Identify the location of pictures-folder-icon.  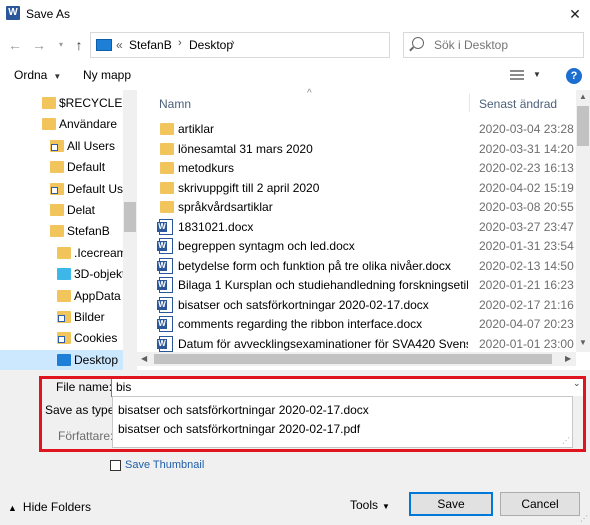
(64, 317).